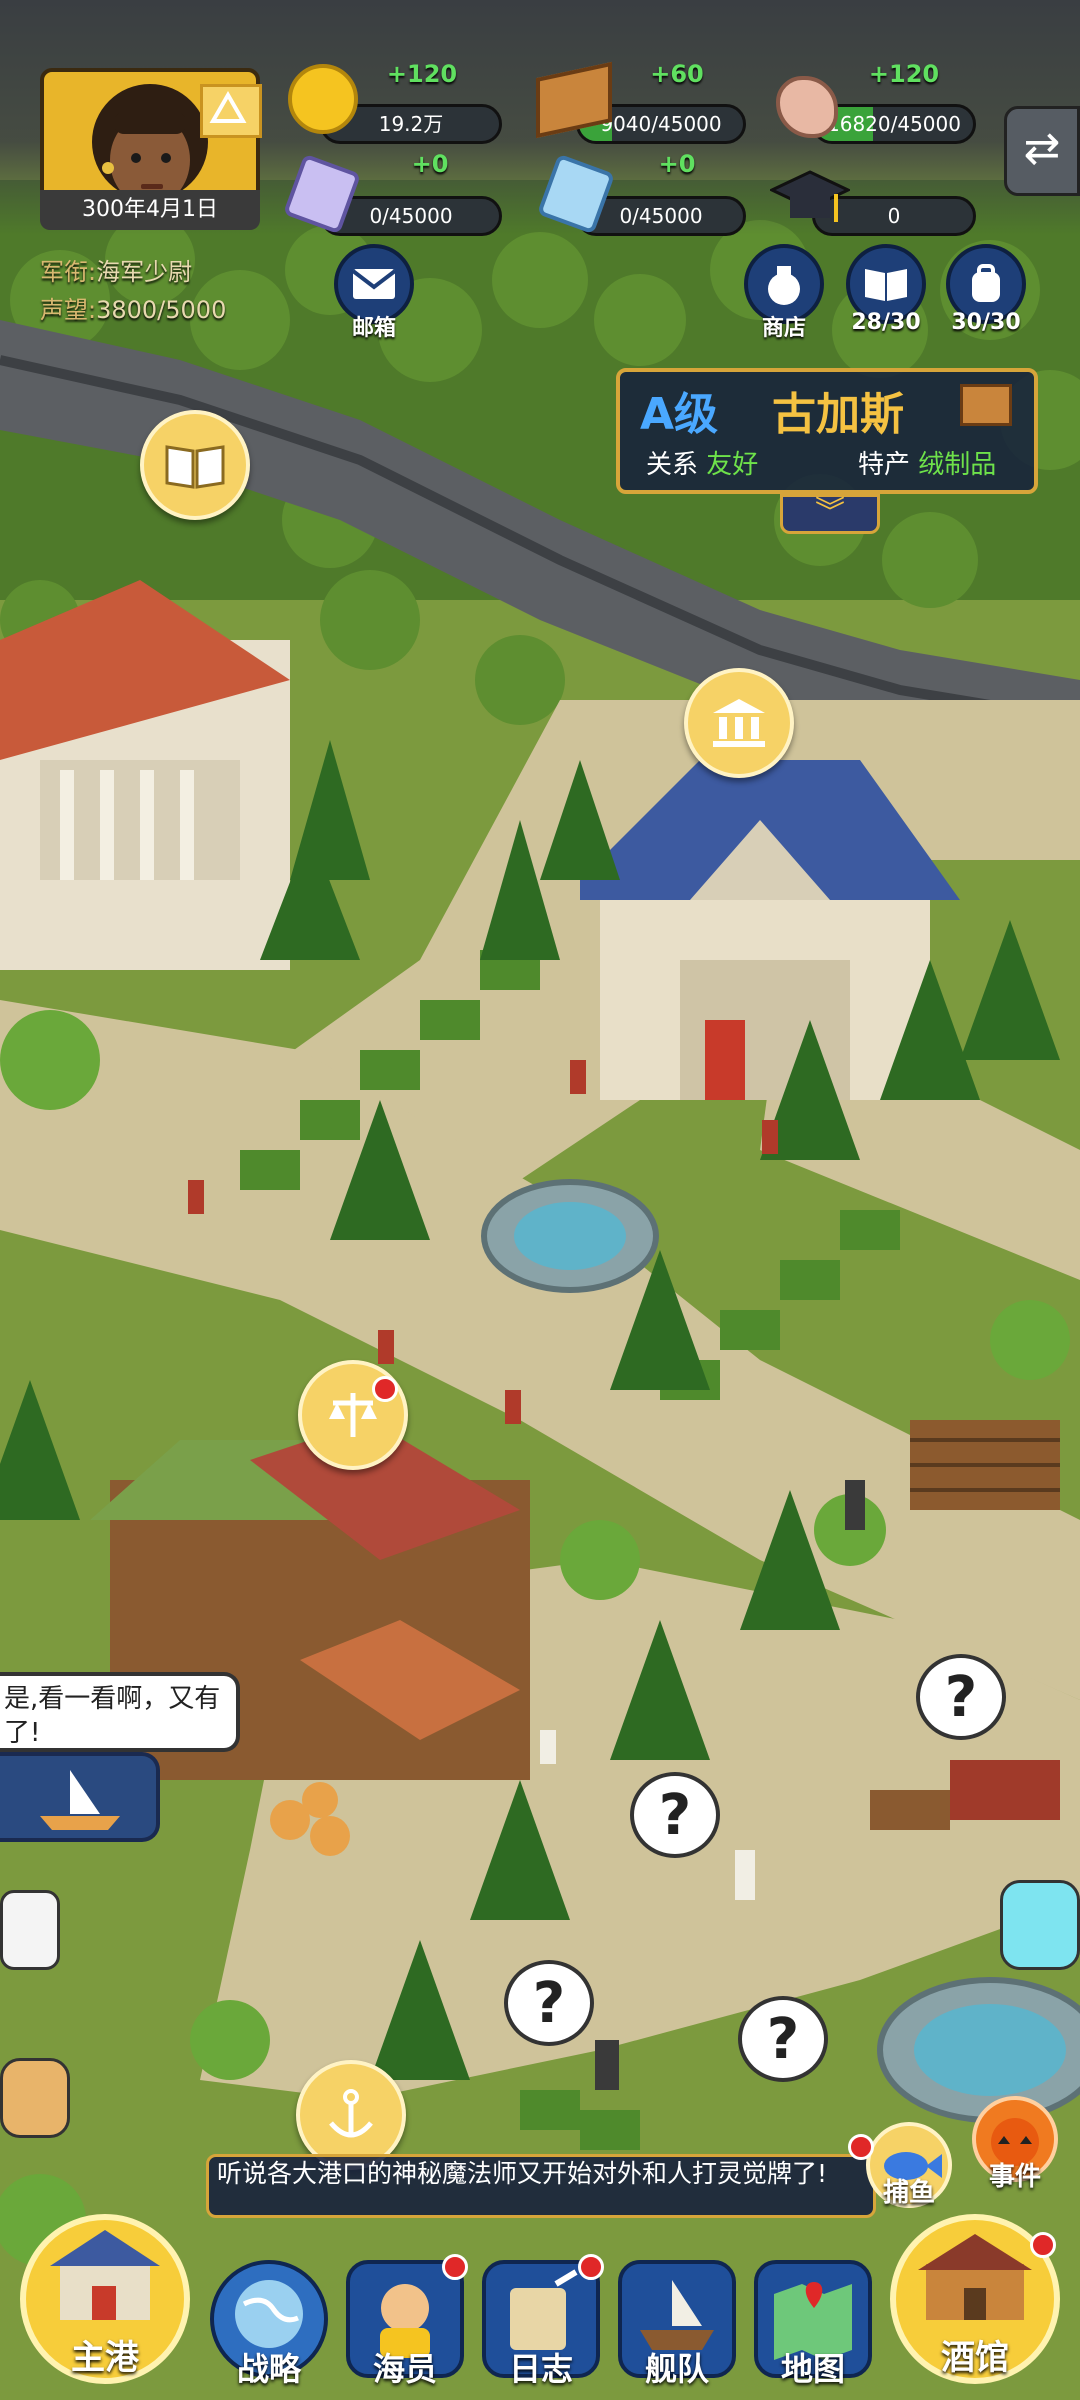  I want to click on blue-crystal-increment: +0, so click(677, 164).